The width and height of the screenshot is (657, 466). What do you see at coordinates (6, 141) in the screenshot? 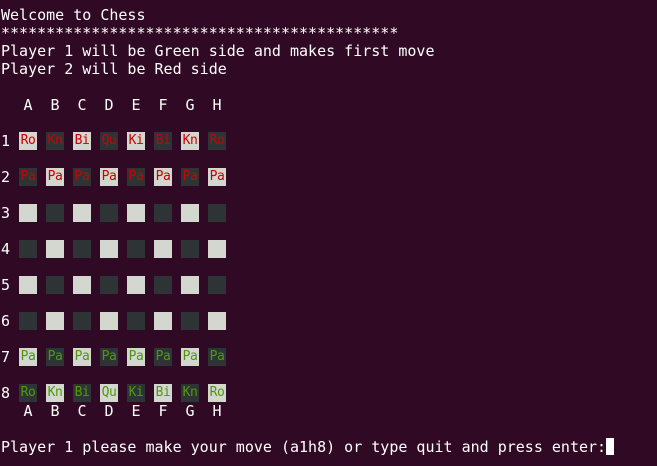
I see `row-label: 1` at bounding box center [6, 141].